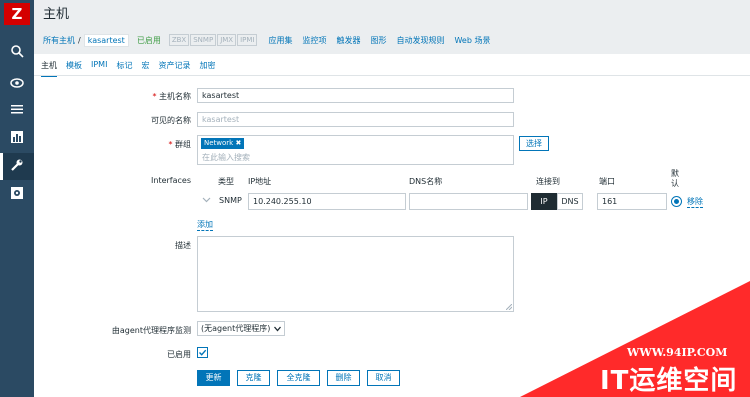 The width and height of the screenshot is (750, 397). Describe the element at coordinates (247, 40) in the screenshot. I see `availability-ipmi: IPMI` at that location.